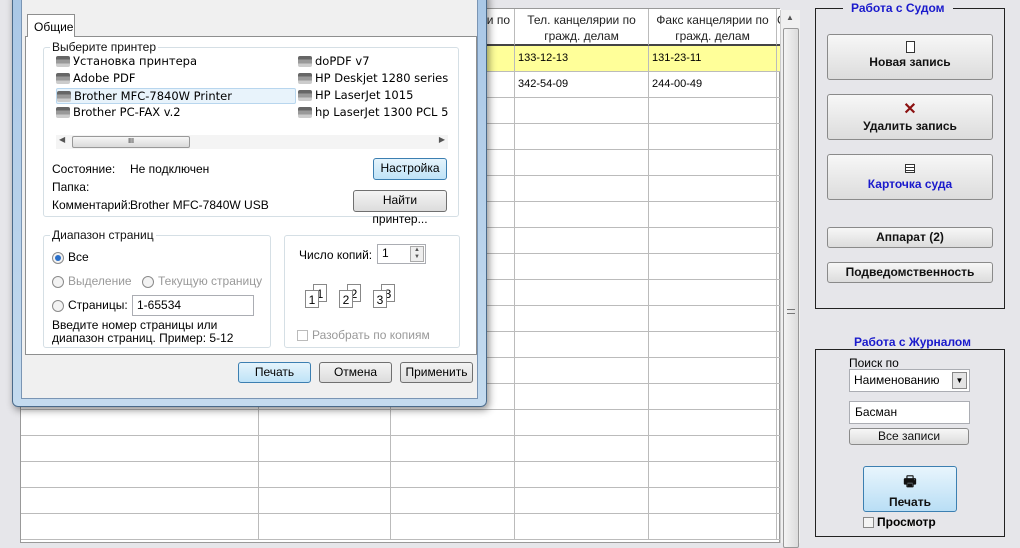  Describe the element at coordinates (713, 59) in the screenshot. I see `grid-cell: 131-23-11` at that location.